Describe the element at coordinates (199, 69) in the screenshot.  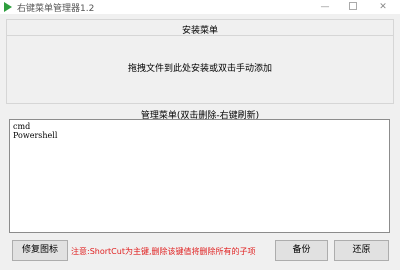
I see `install-hint: 拖拽文件到此处安装或双击手动添加` at that location.